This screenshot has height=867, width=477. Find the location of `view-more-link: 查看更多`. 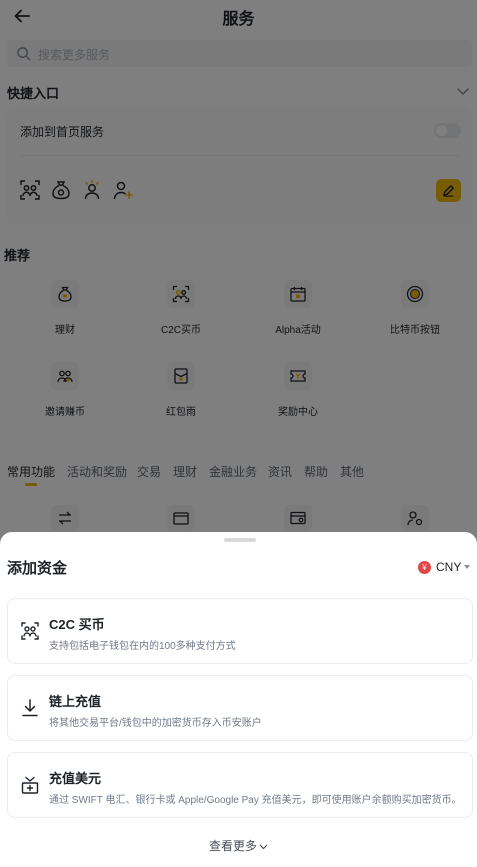

view-more-link: 查看更多 is located at coordinates (238, 845).